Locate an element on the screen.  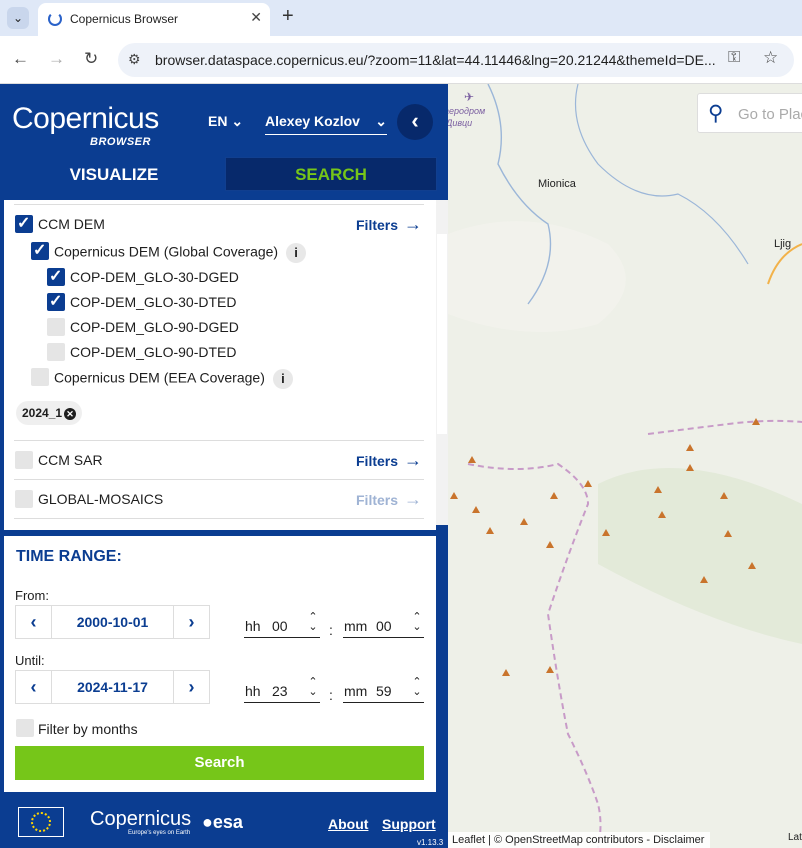
about-link: About is located at coordinates (348, 824).